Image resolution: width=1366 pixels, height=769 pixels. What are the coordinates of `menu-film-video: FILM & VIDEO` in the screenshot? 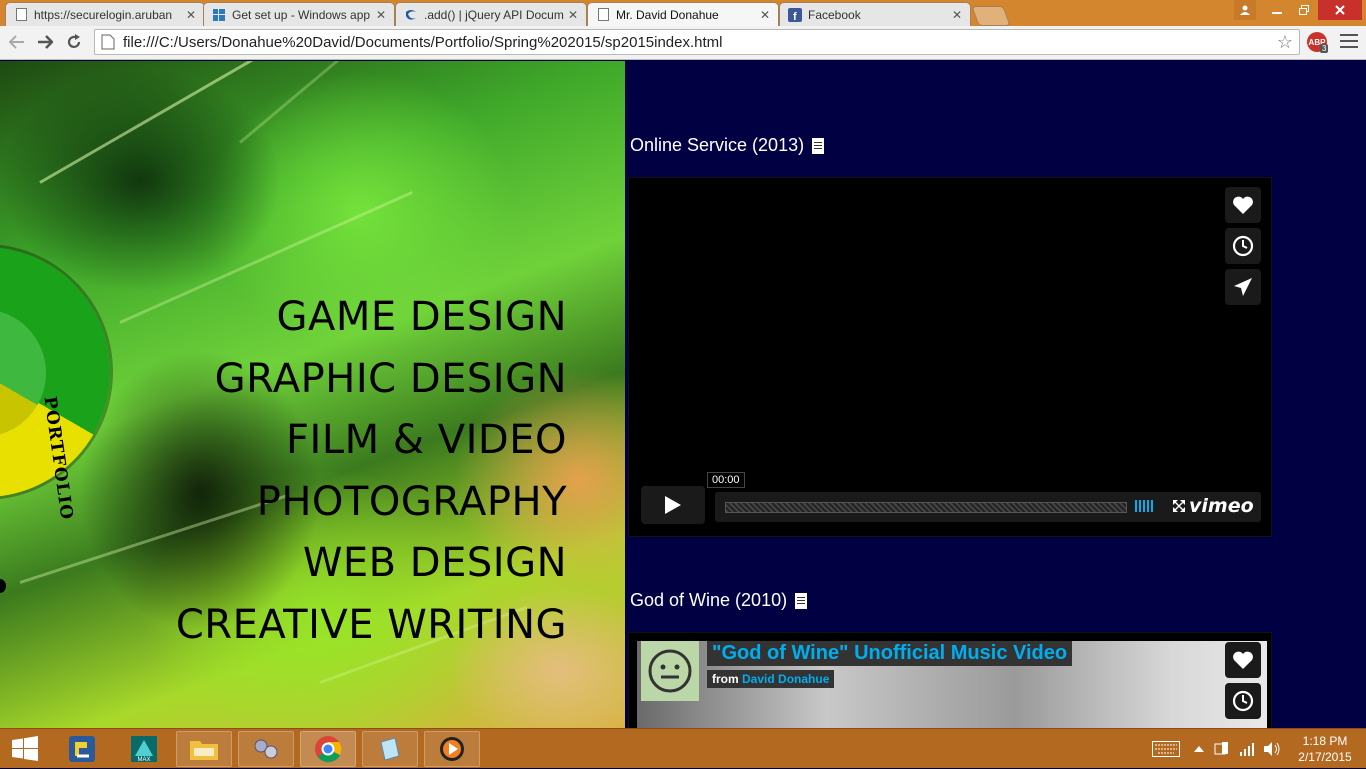 It's located at (371, 441).